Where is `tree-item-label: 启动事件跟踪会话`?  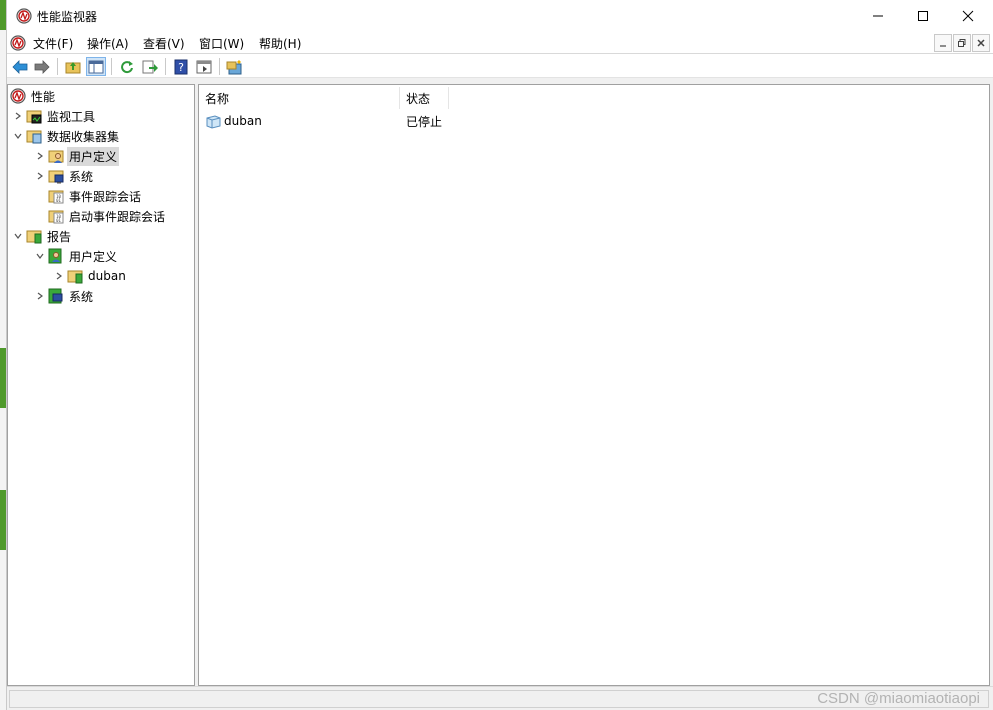
tree-item-label: 启动事件跟踪会话 is located at coordinates (117, 216).